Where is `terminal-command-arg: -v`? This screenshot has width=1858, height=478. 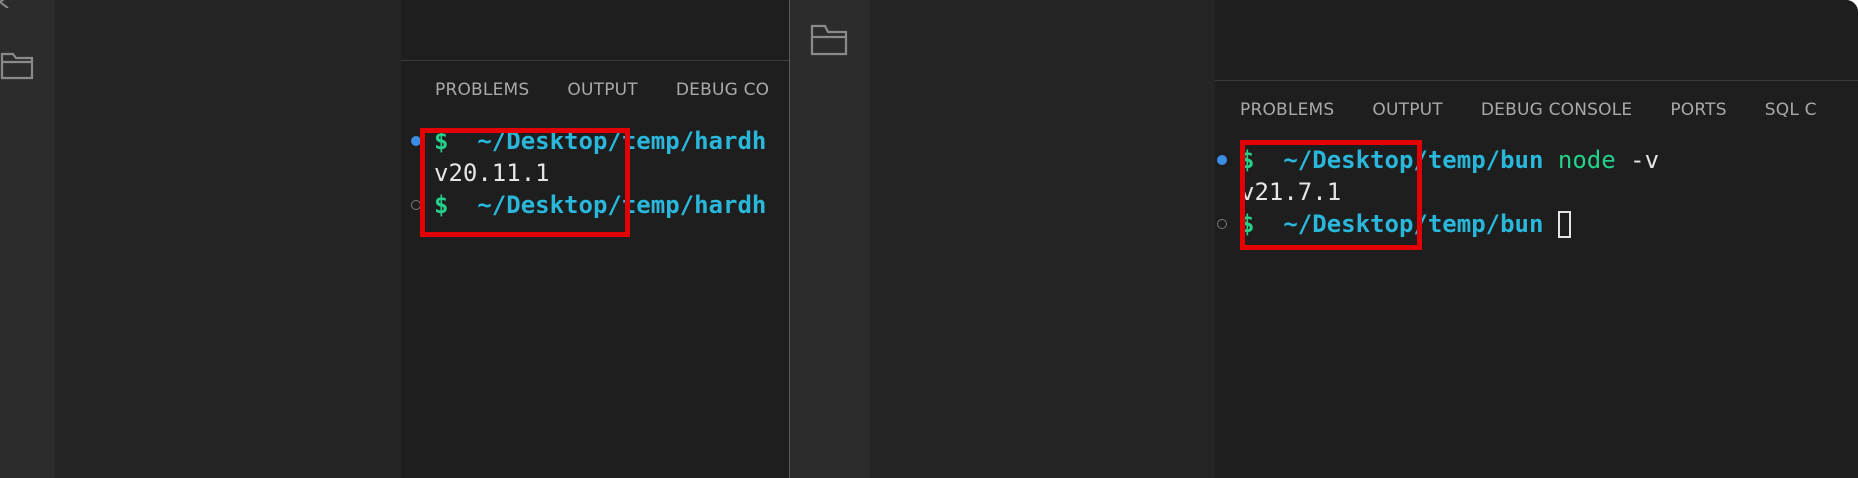
terminal-command-arg: -v is located at coordinates (1645, 160).